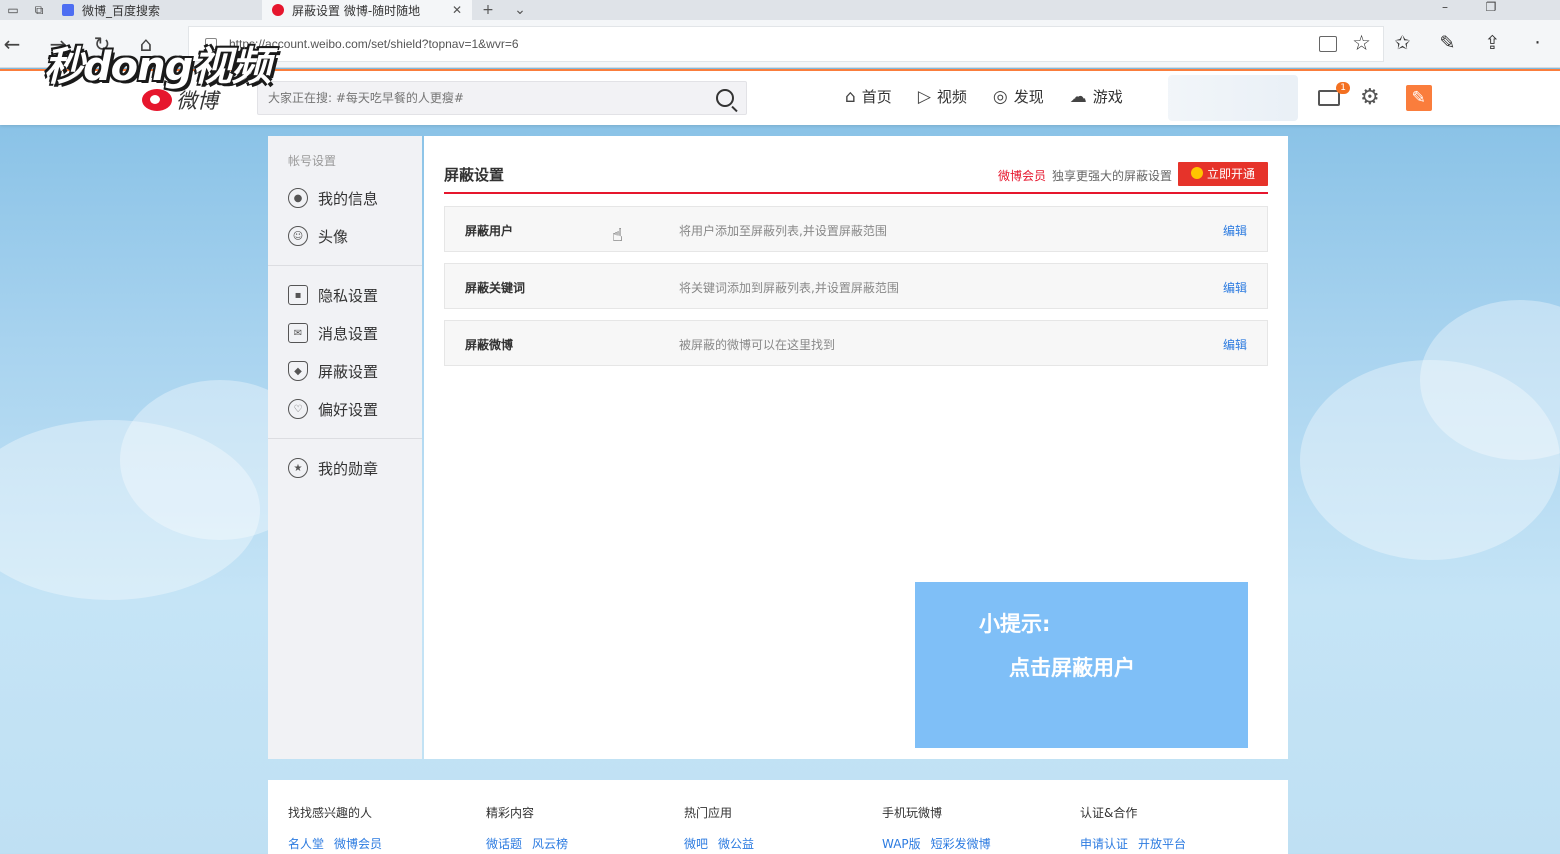 The width and height of the screenshot is (1560, 854). What do you see at coordinates (1104, 843) in the screenshot?
I see `footer-link: 申请认证` at bounding box center [1104, 843].